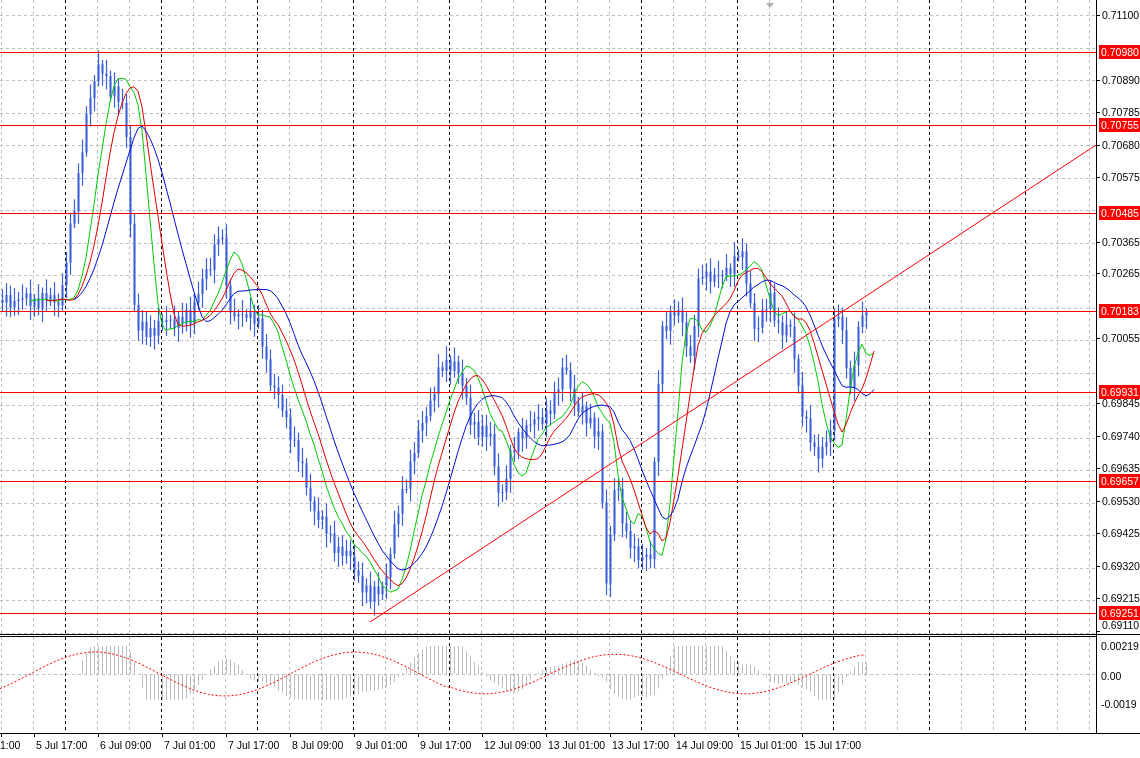 The image size is (1140, 758). What do you see at coordinates (1121, 468) in the screenshot?
I see `price-axis-label: 0.69635` at bounding box center [1121, 468].